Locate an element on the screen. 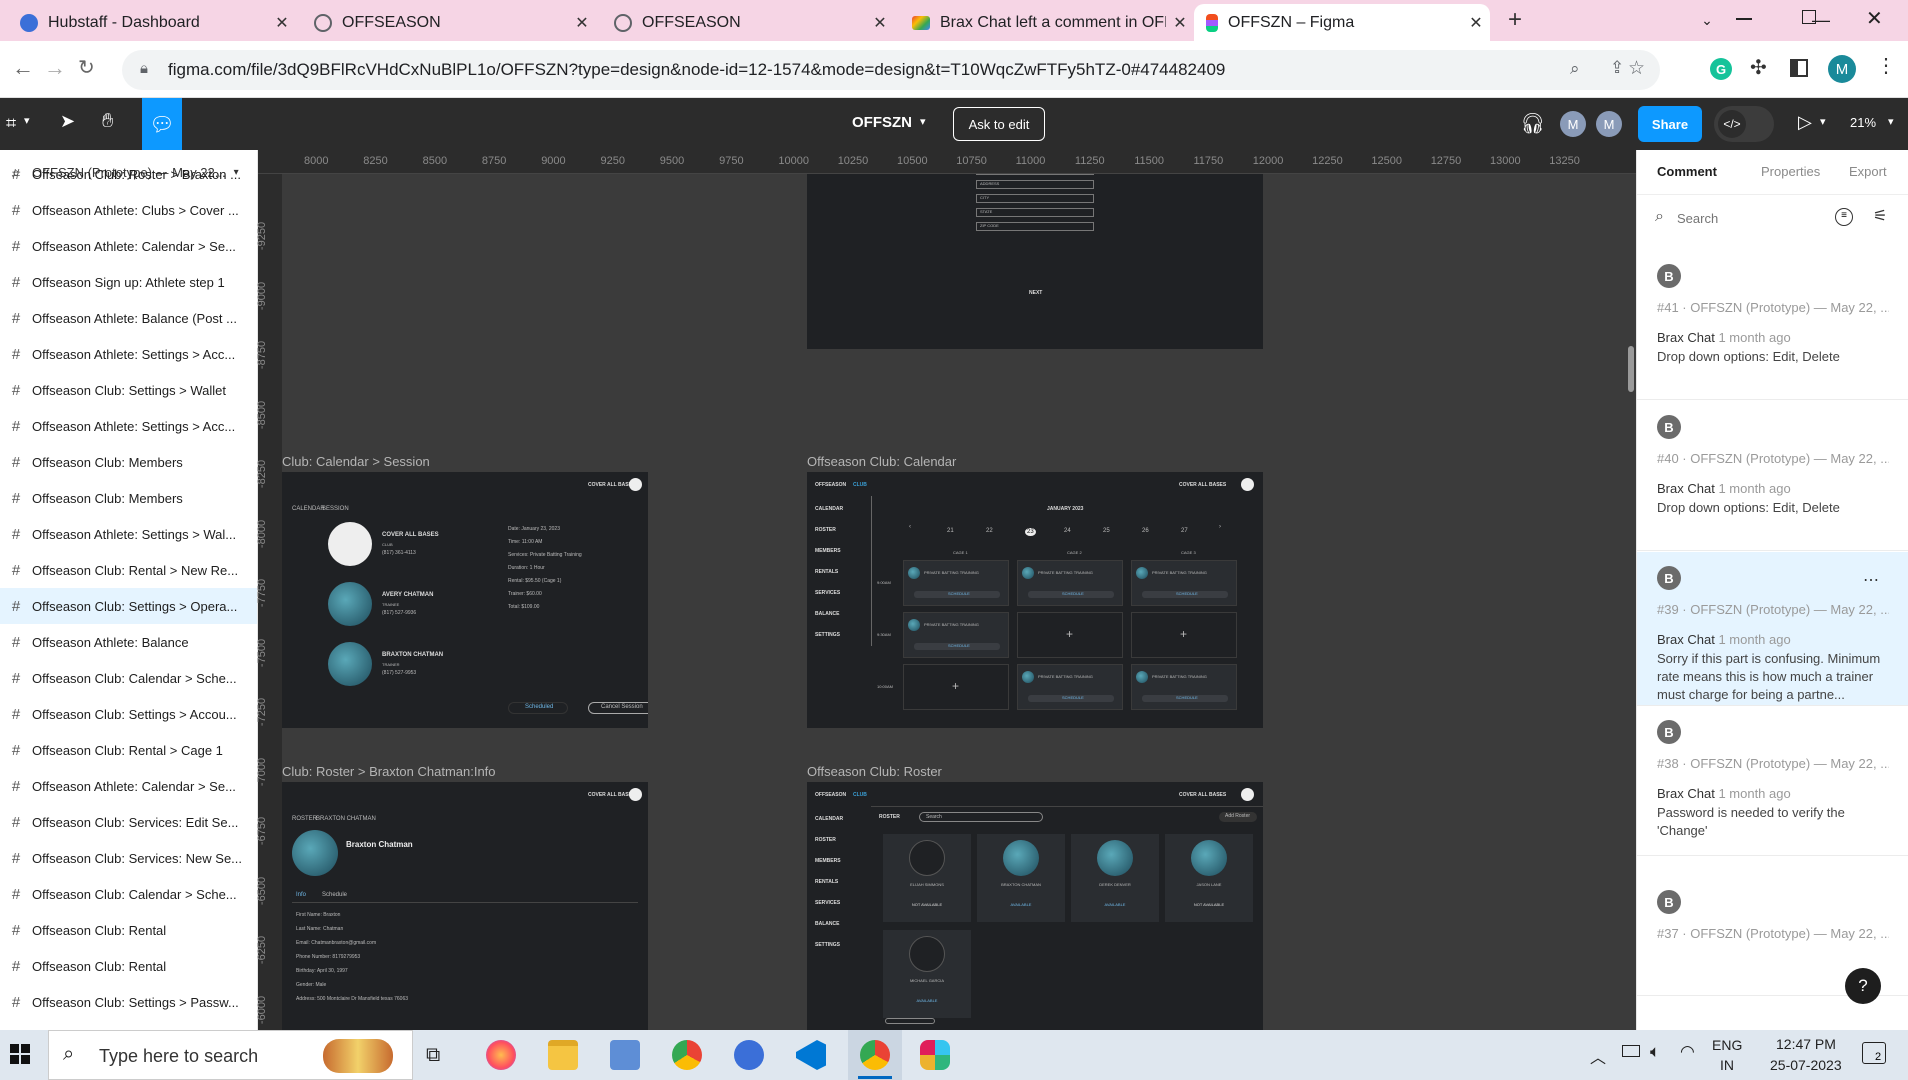  settings-sliders-icon: ⚟ is located at coordinates (1880, 216).